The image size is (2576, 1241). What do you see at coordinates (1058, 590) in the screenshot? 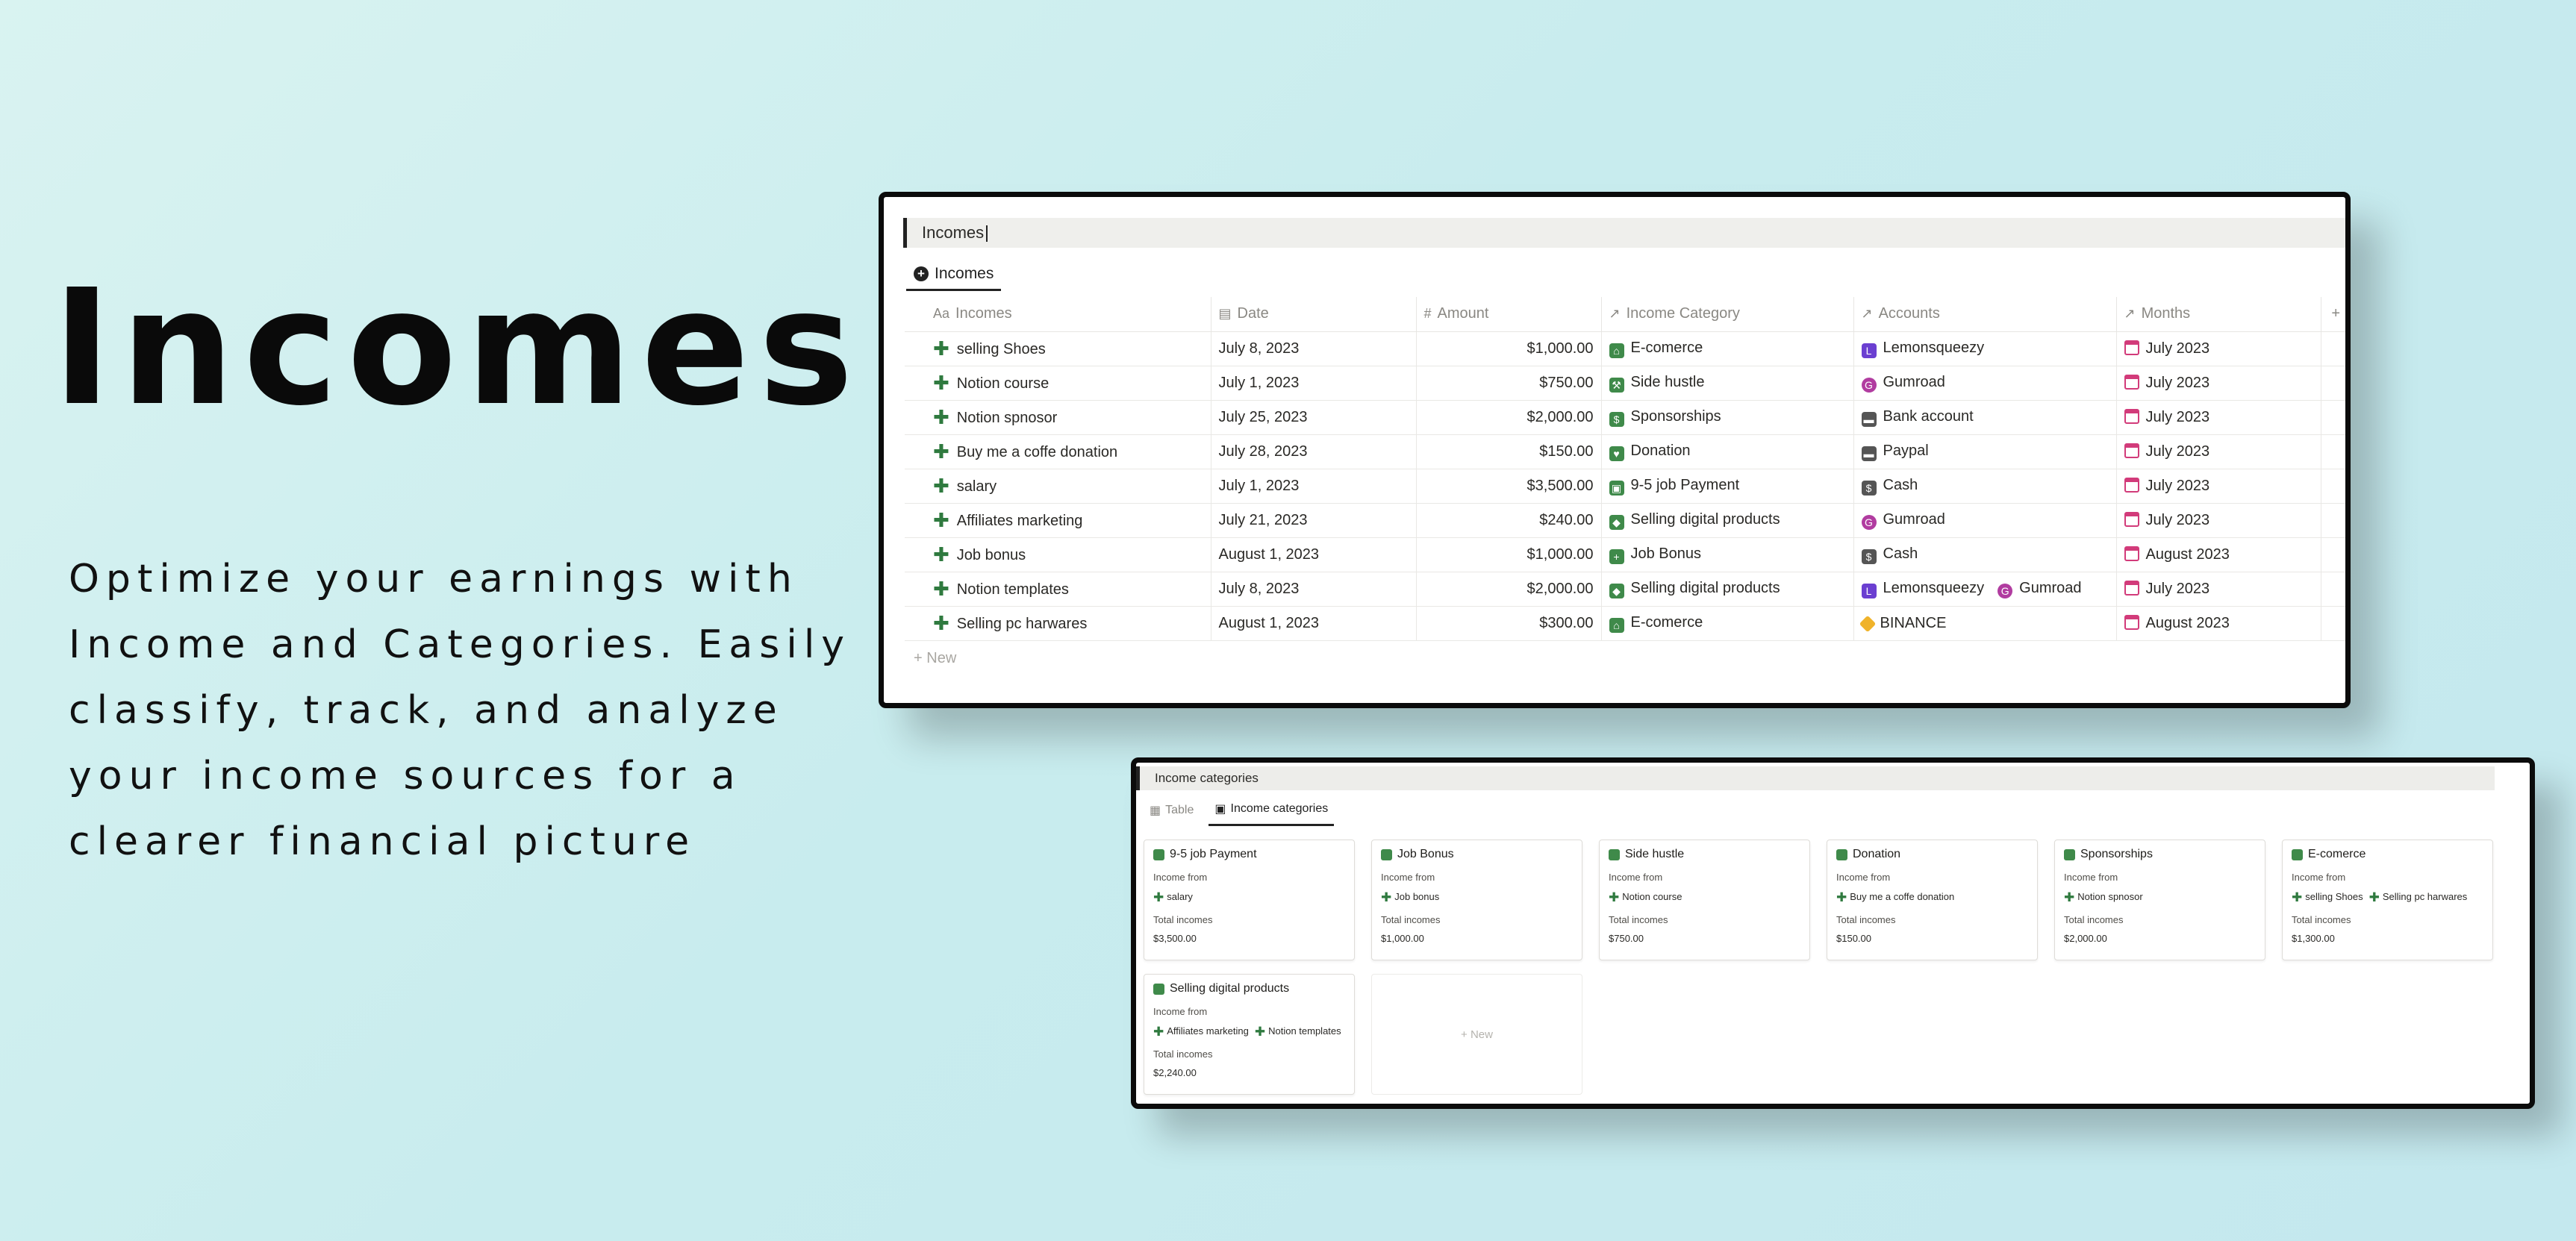
I see `income-name-cell: ✚ Notion templates` at bounding box center [1058, 590].